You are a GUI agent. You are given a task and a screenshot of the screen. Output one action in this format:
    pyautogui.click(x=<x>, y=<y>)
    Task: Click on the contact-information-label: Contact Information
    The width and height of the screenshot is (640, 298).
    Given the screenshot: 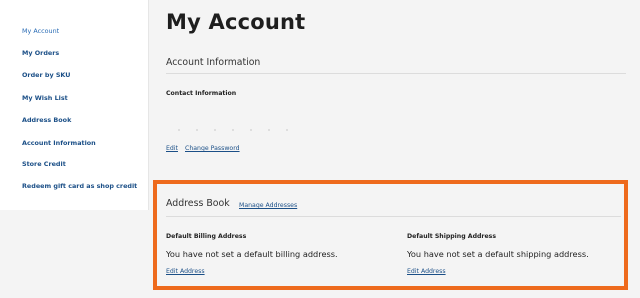 What is the action you would take?
    pyautogui.click(x=201, y=93)
    